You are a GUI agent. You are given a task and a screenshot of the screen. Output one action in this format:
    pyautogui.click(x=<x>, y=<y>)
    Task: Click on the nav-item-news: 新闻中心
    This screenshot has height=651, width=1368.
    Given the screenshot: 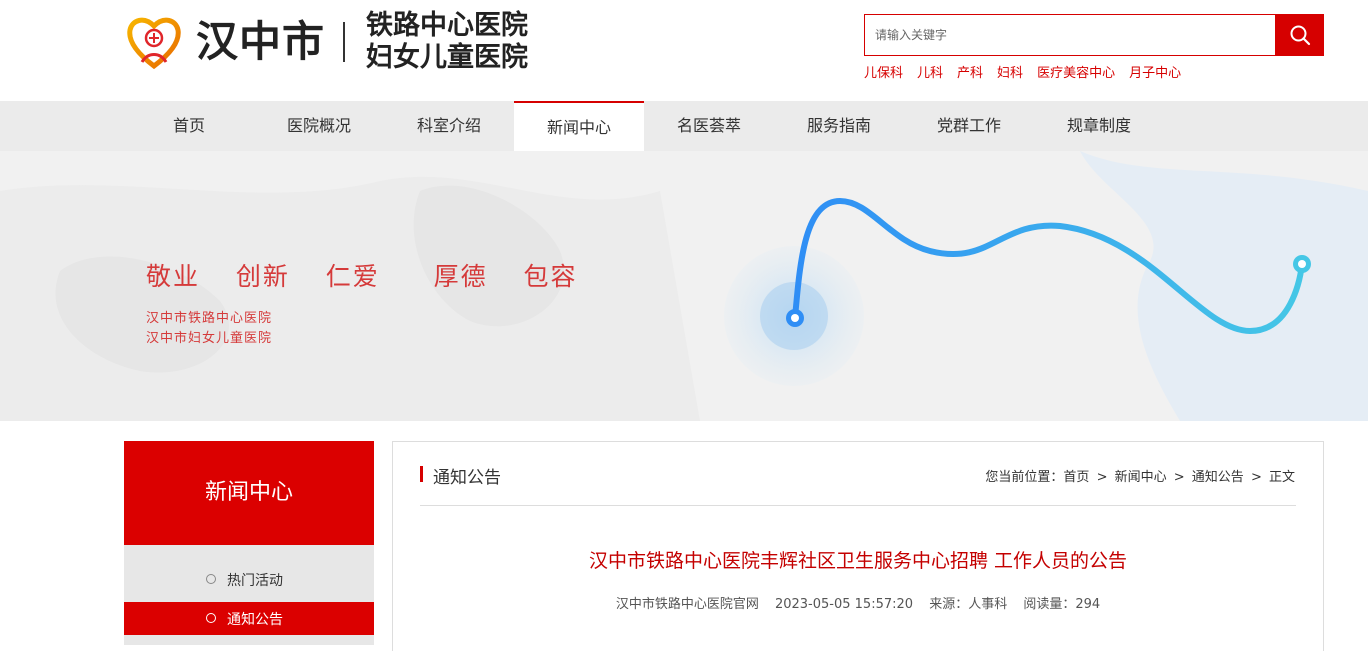 What is the action you would take?
    pyautogui.click(x=579, y=126)
    